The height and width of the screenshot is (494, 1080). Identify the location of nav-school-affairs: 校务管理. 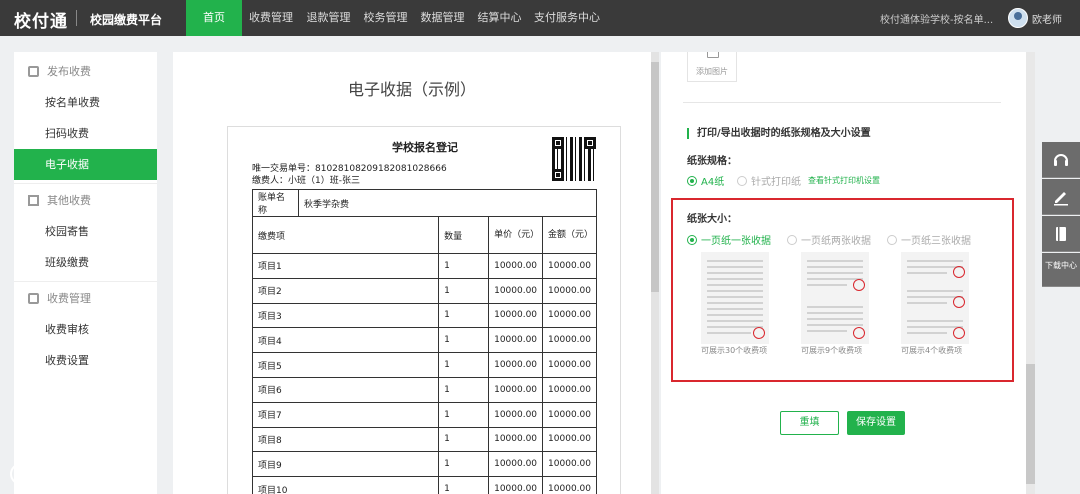
(385, 18).